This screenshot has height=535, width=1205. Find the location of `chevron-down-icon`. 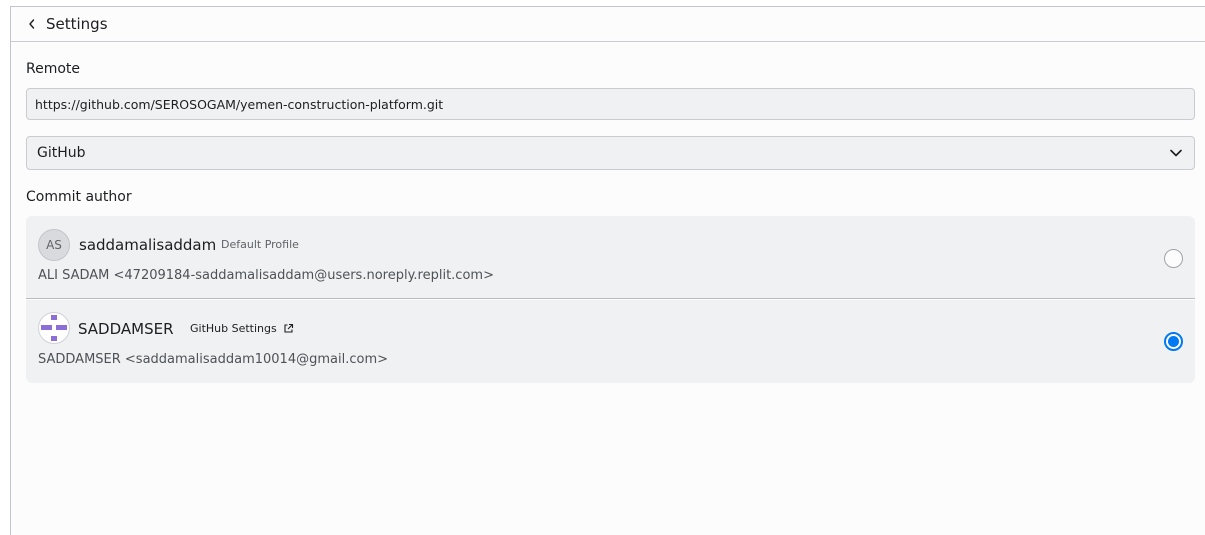

chevron-down-icon is located at coordinates (1176, 153).